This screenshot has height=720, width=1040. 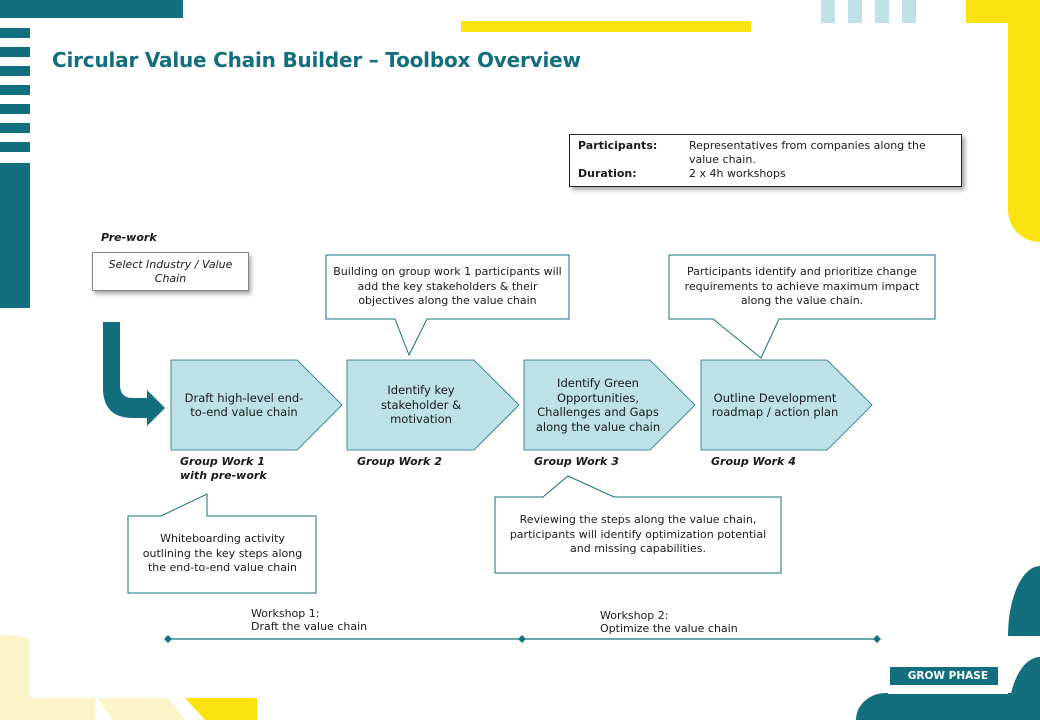 What do you see at coordinates (669, 628) in the screenshot?
I see `workshop-2-subtitle: Optimize the value chain` at bounding box center [669, 628].